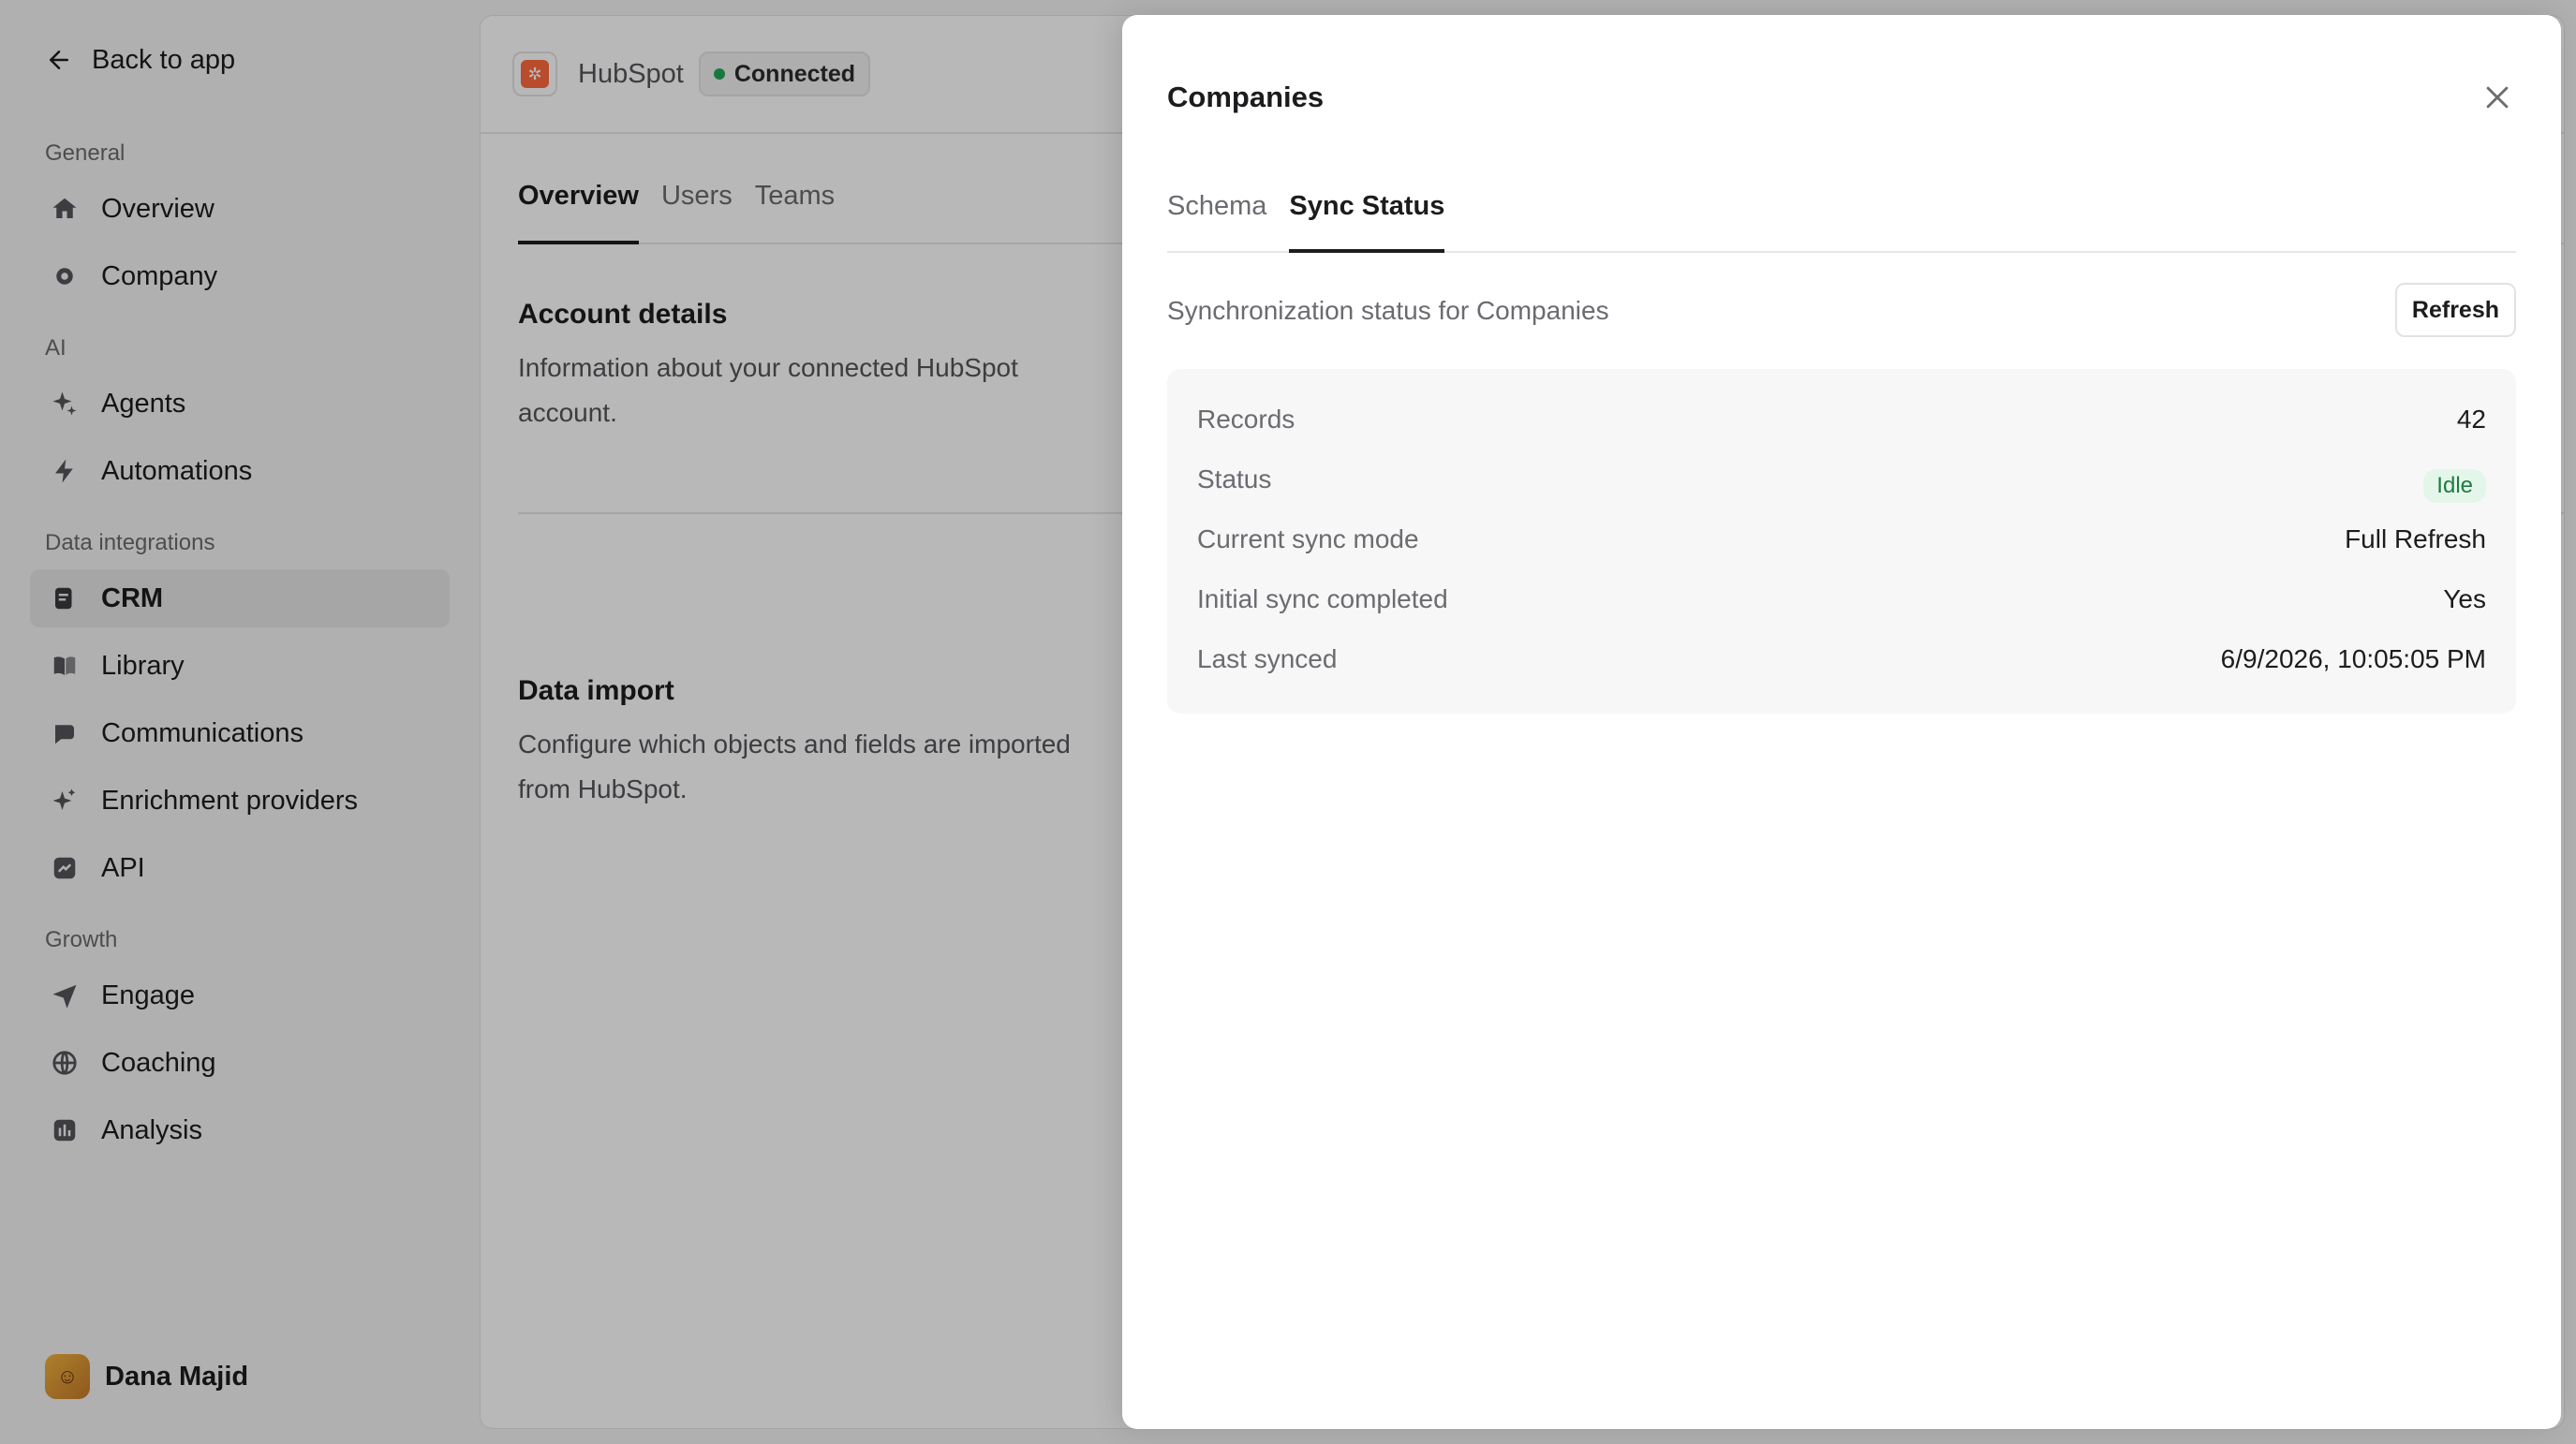 The height and width of the screenshot is (1444, 2576). Describe the element at coordinates (1841, 419) in the screenshot. I see `status-row-records: Records 42` at that location.